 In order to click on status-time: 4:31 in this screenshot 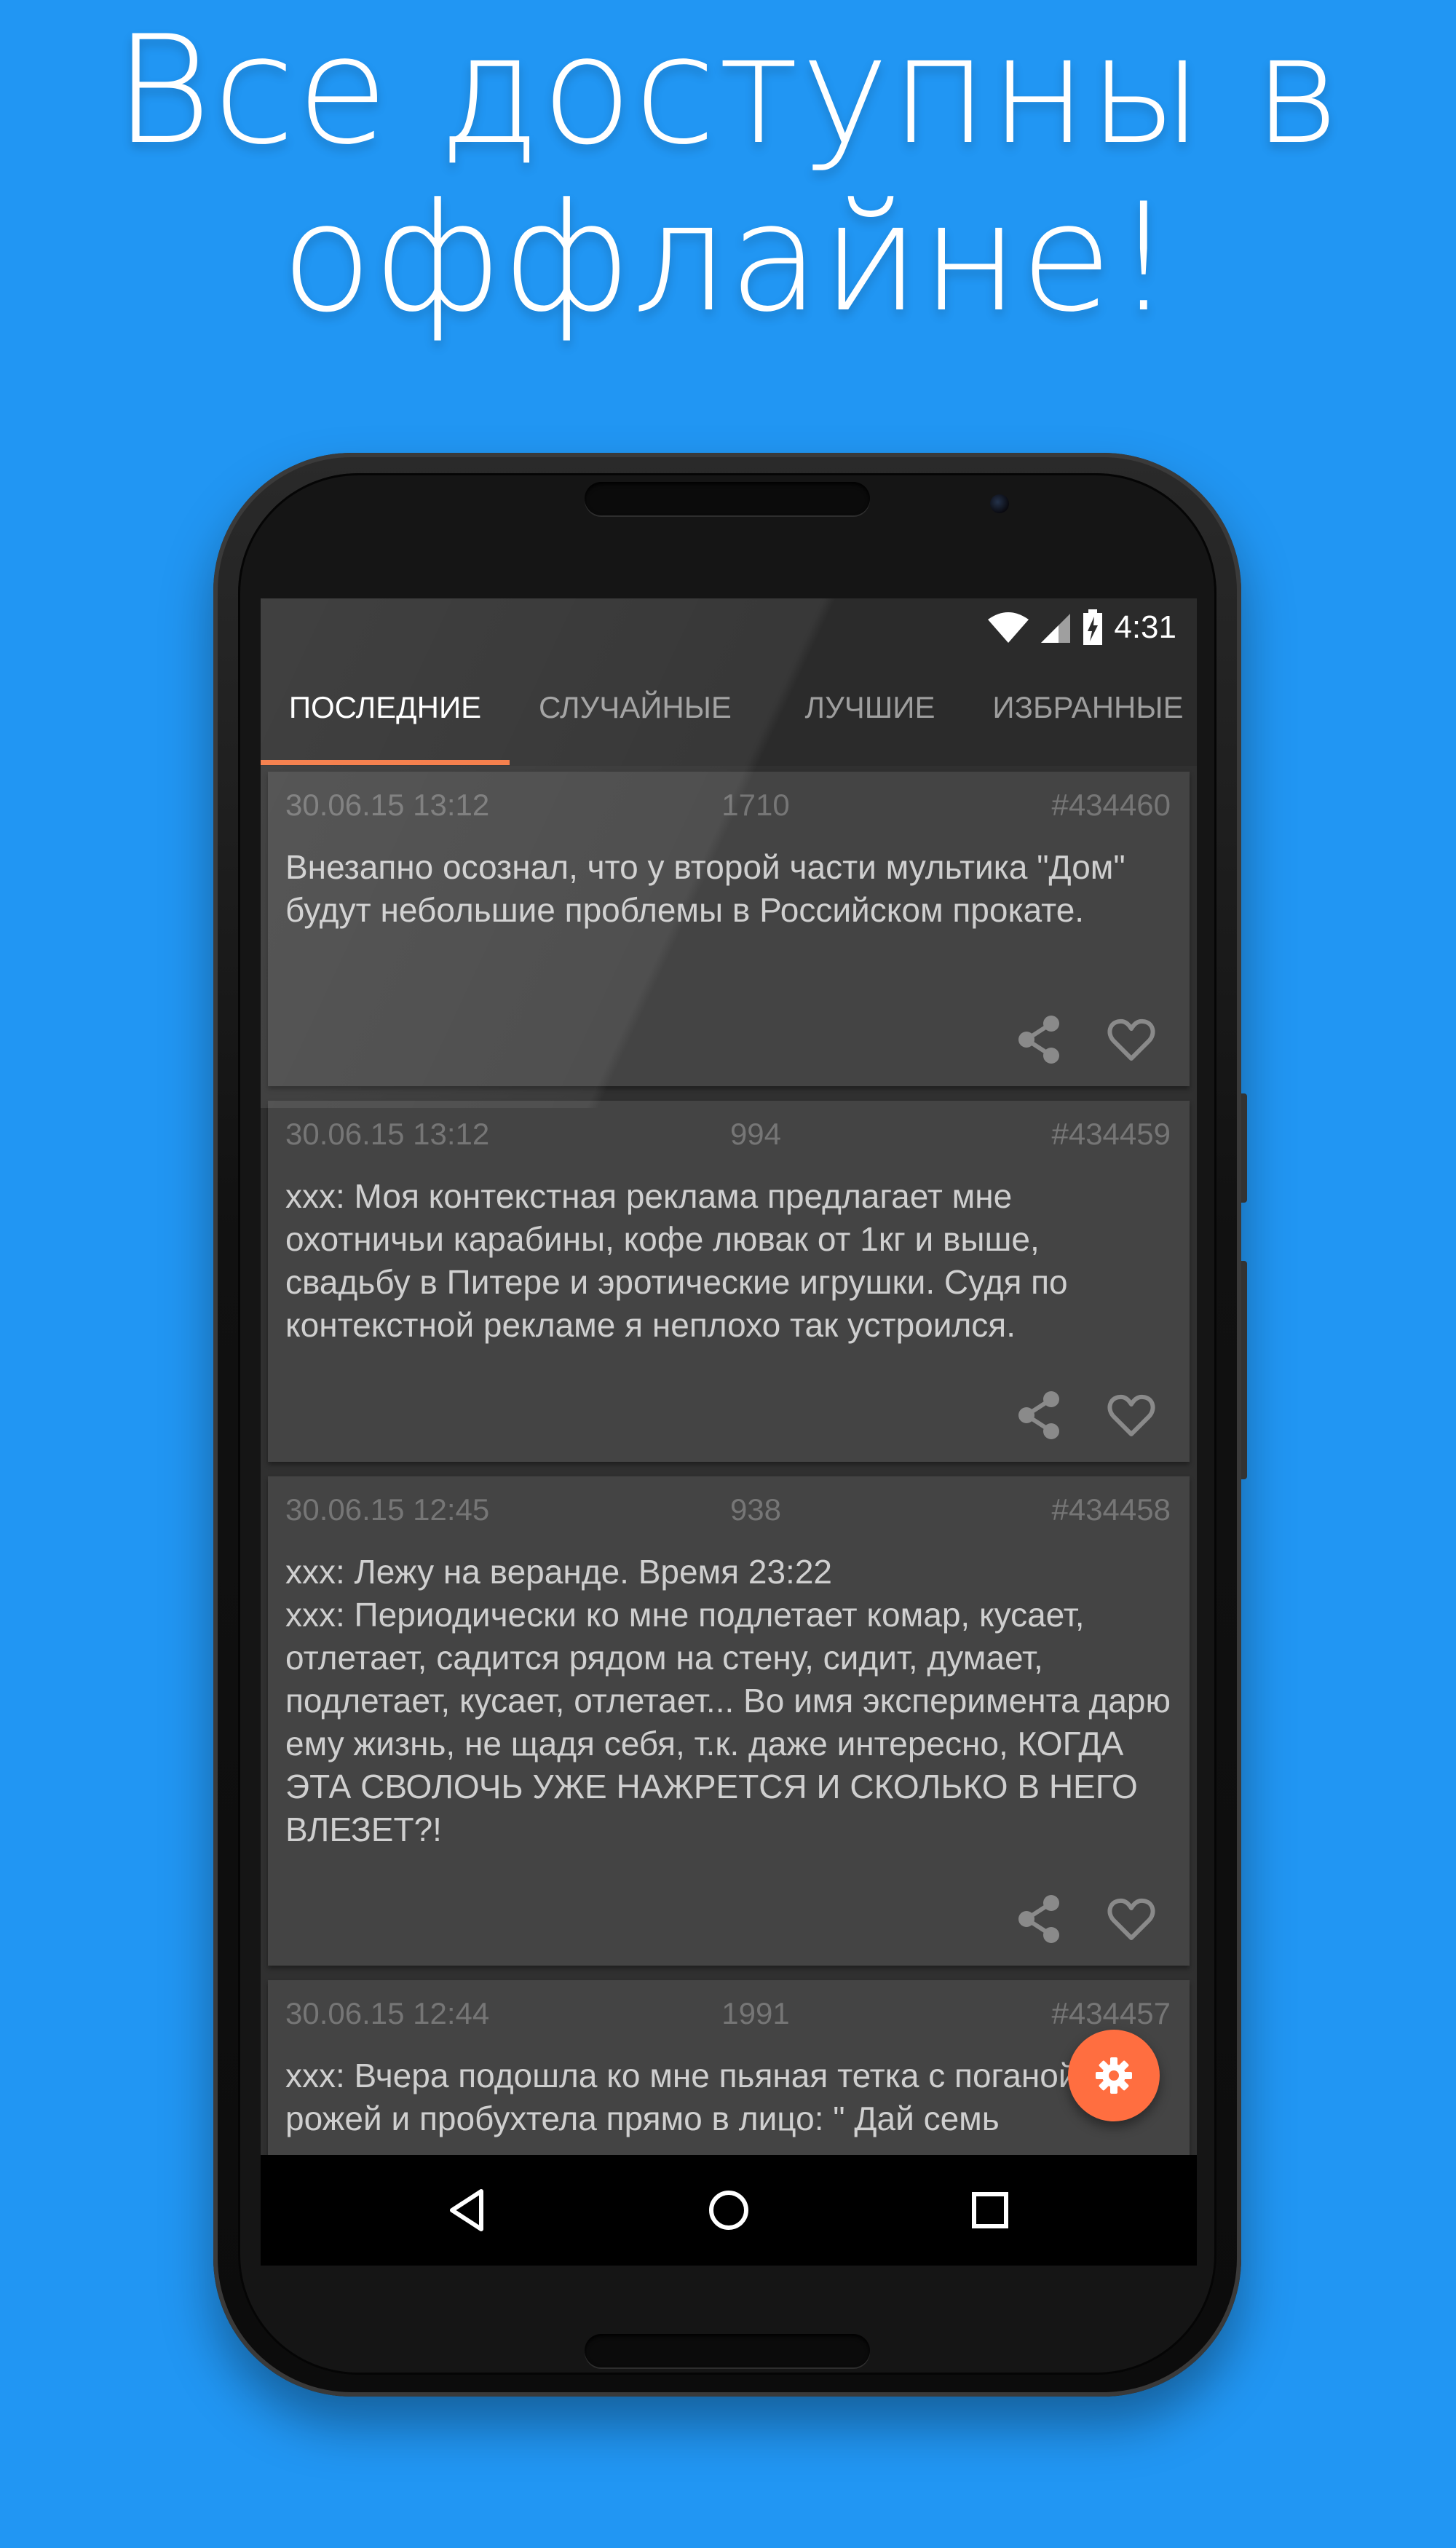, I will do `click(1145, 627)`.